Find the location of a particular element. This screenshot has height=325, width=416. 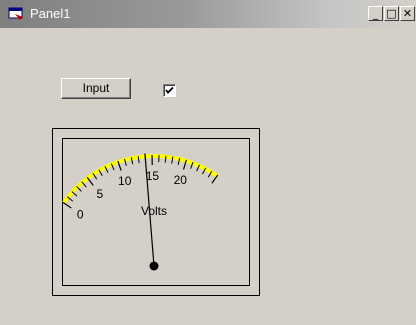

minimize-button: _ is located at coordinates (375, 13).